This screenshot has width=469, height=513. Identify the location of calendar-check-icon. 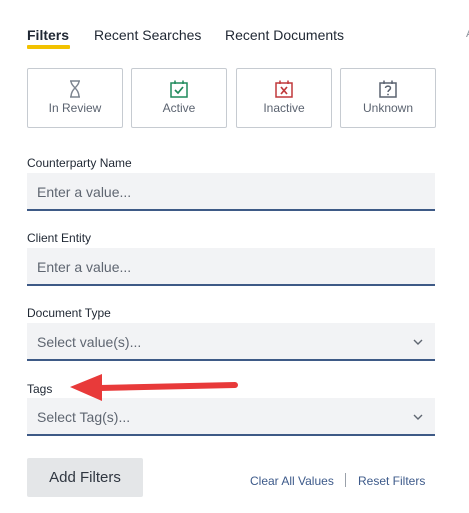
(179, 89).